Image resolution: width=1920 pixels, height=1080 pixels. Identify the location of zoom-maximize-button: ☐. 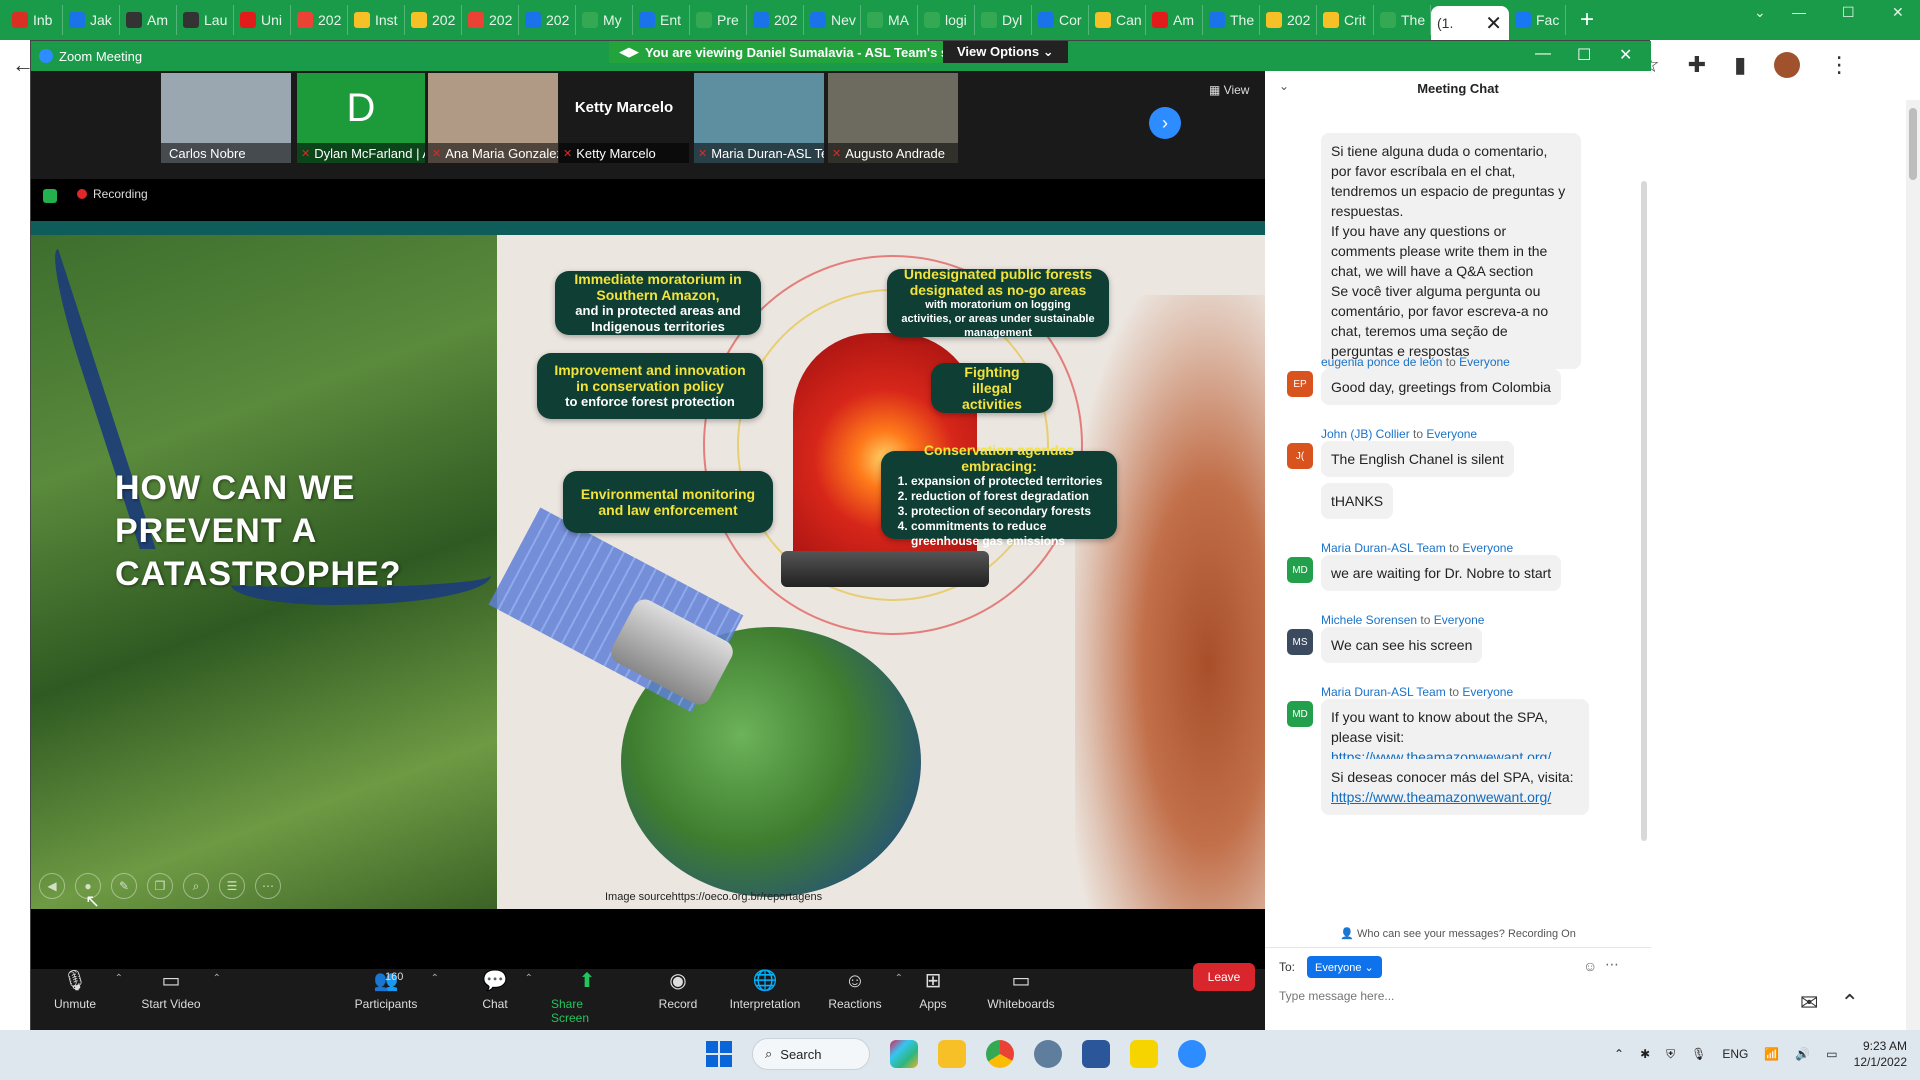
(1584, 55).